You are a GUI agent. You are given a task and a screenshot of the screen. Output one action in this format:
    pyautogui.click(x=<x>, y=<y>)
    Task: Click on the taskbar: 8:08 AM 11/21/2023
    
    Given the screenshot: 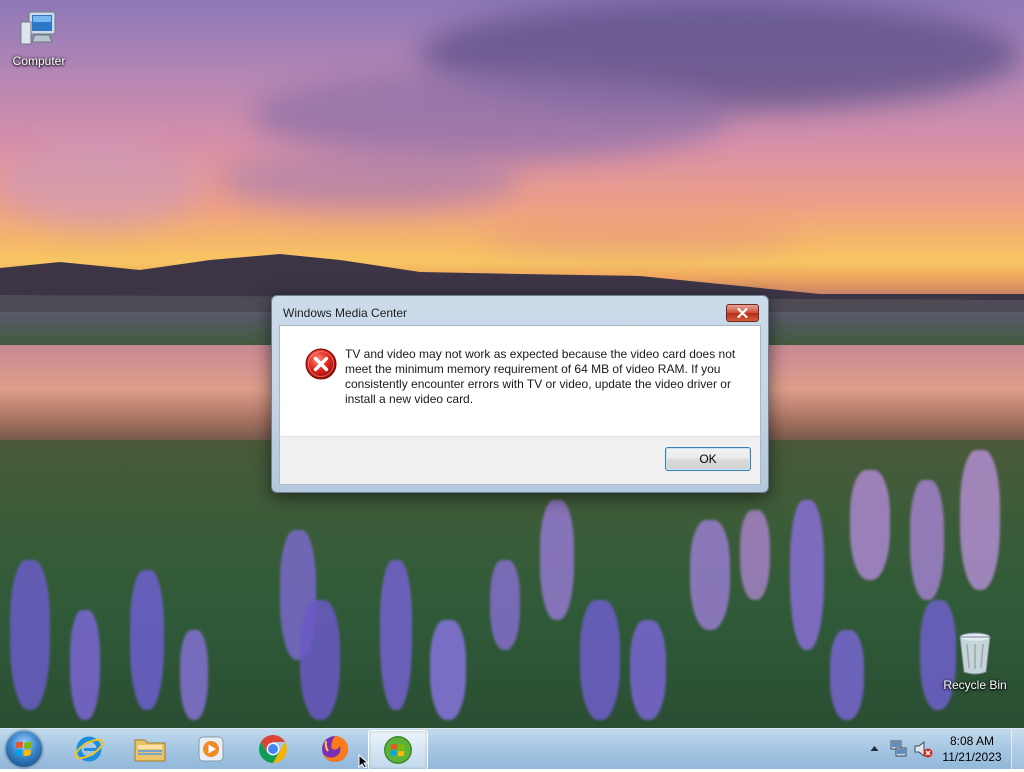 What is the action you would take?
    pyautogui.click(x=512, y=749)
    